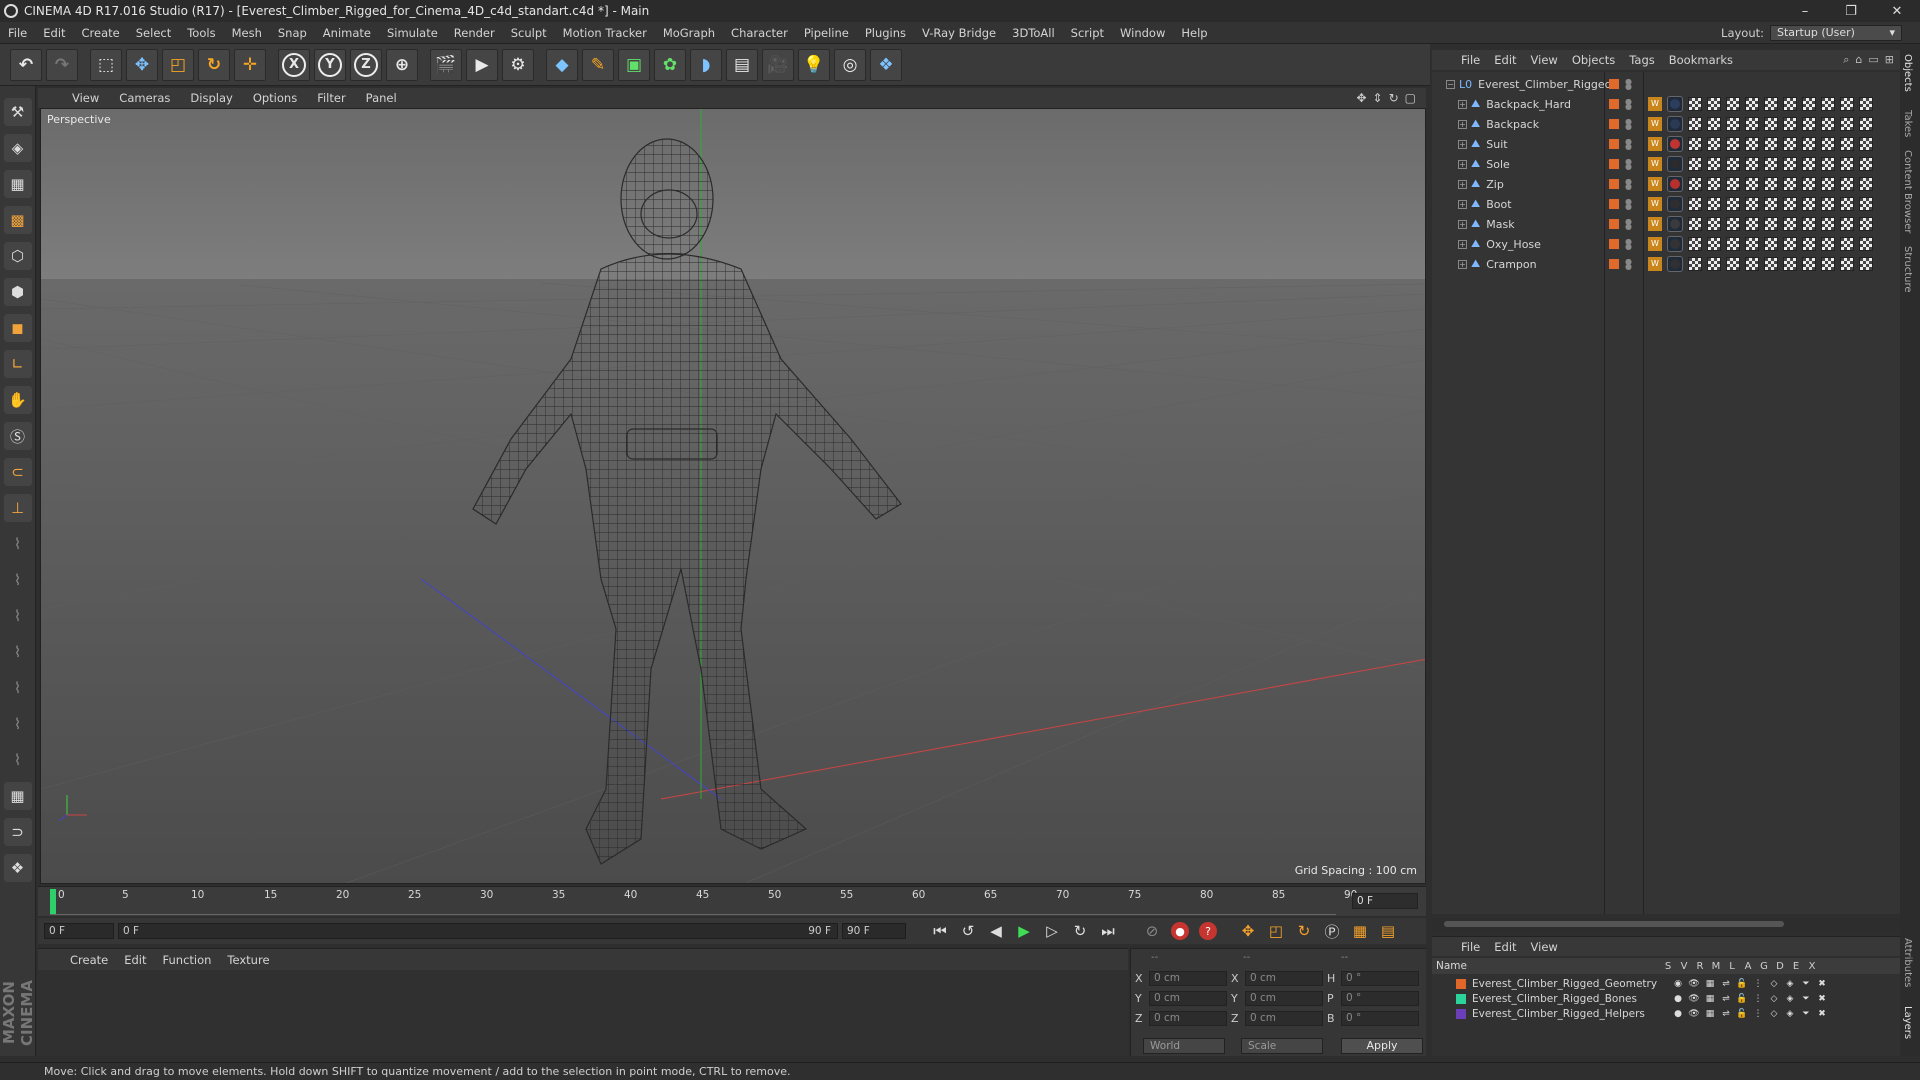  I want to click on menu-mograph: MoGraph, so click(689, 33).